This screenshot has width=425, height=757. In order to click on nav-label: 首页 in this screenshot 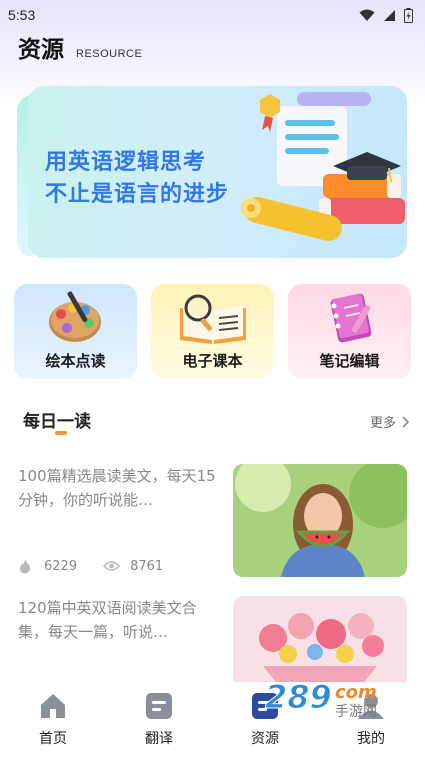, I will do `click(53, 739)`.